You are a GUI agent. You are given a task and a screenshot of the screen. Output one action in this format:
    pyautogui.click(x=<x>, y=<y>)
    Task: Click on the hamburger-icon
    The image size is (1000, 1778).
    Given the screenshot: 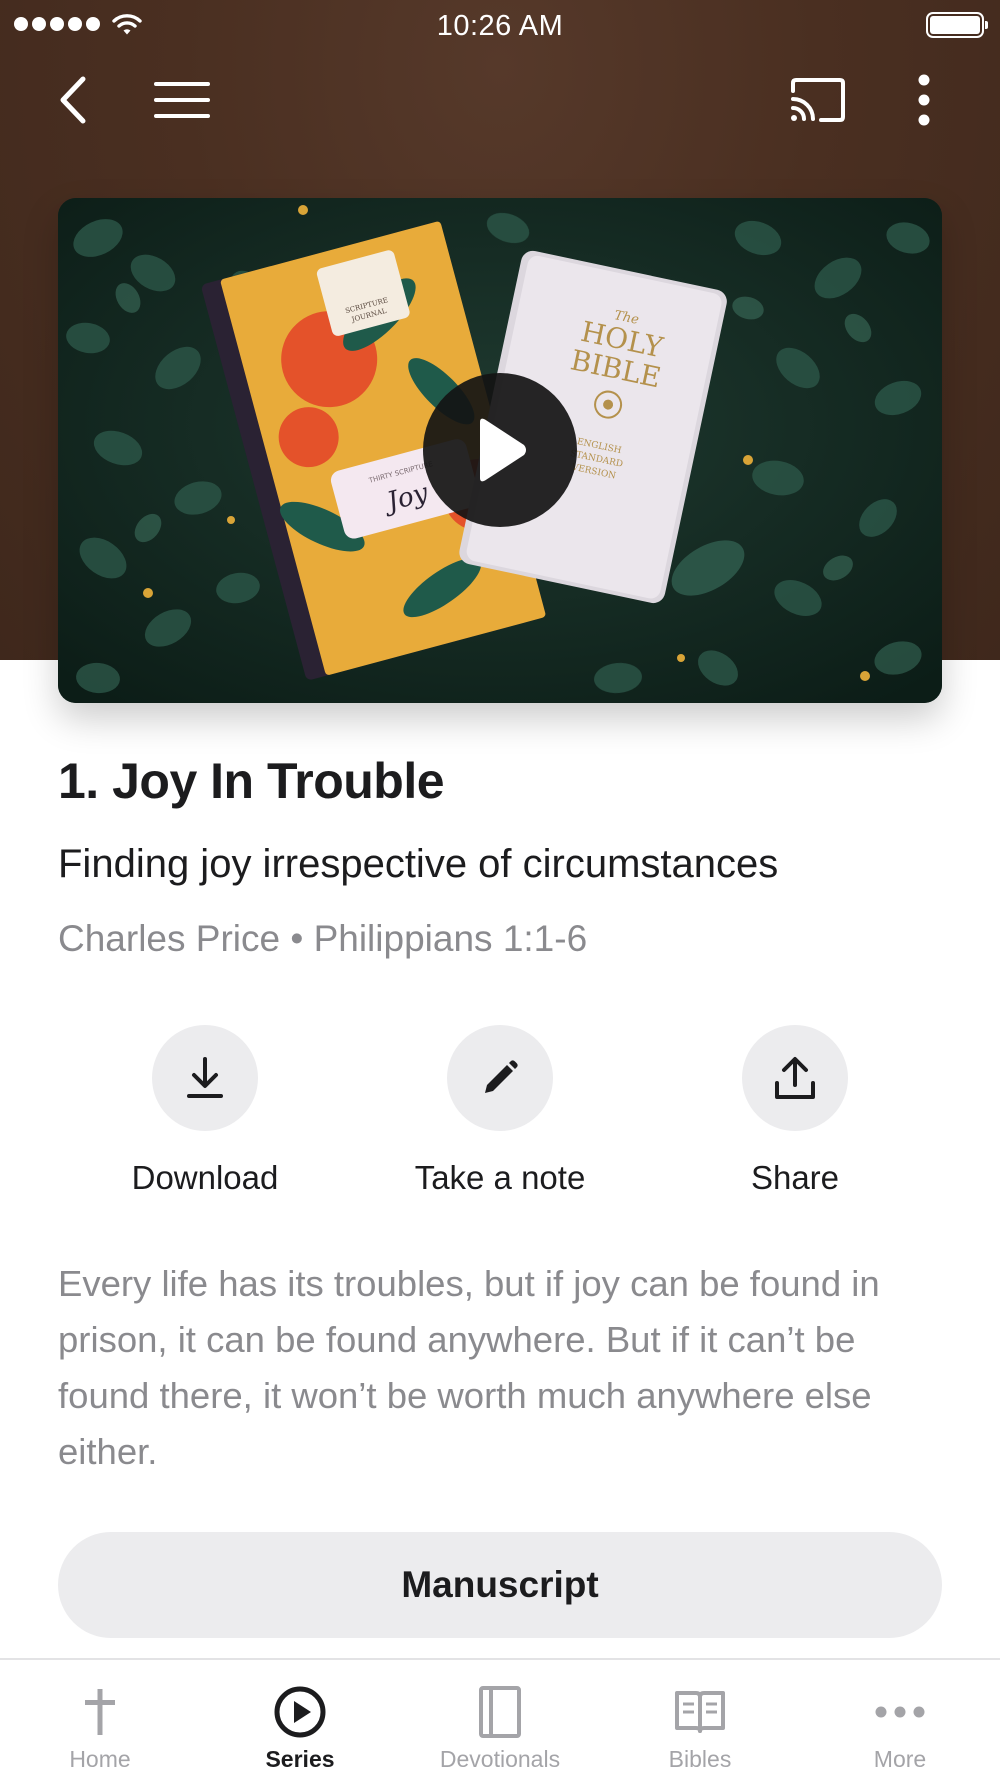 What is the action you would take?
    pyautogui.click(x=182, y=100)
    